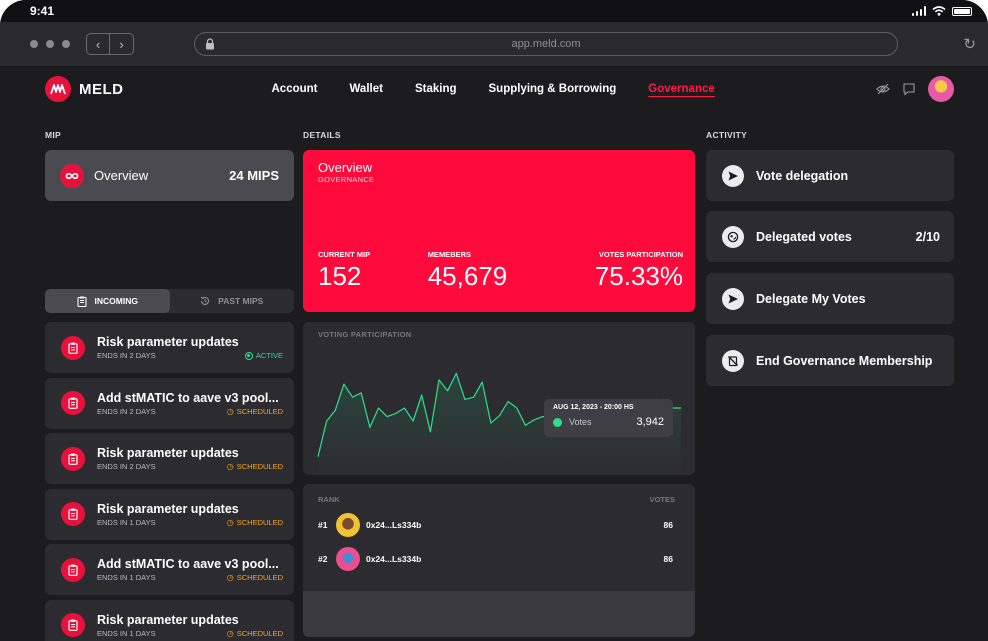 The height and width of the screenshot is (641, 988). I want to click on mip-count: 24 MIPS, so click(254, 175).